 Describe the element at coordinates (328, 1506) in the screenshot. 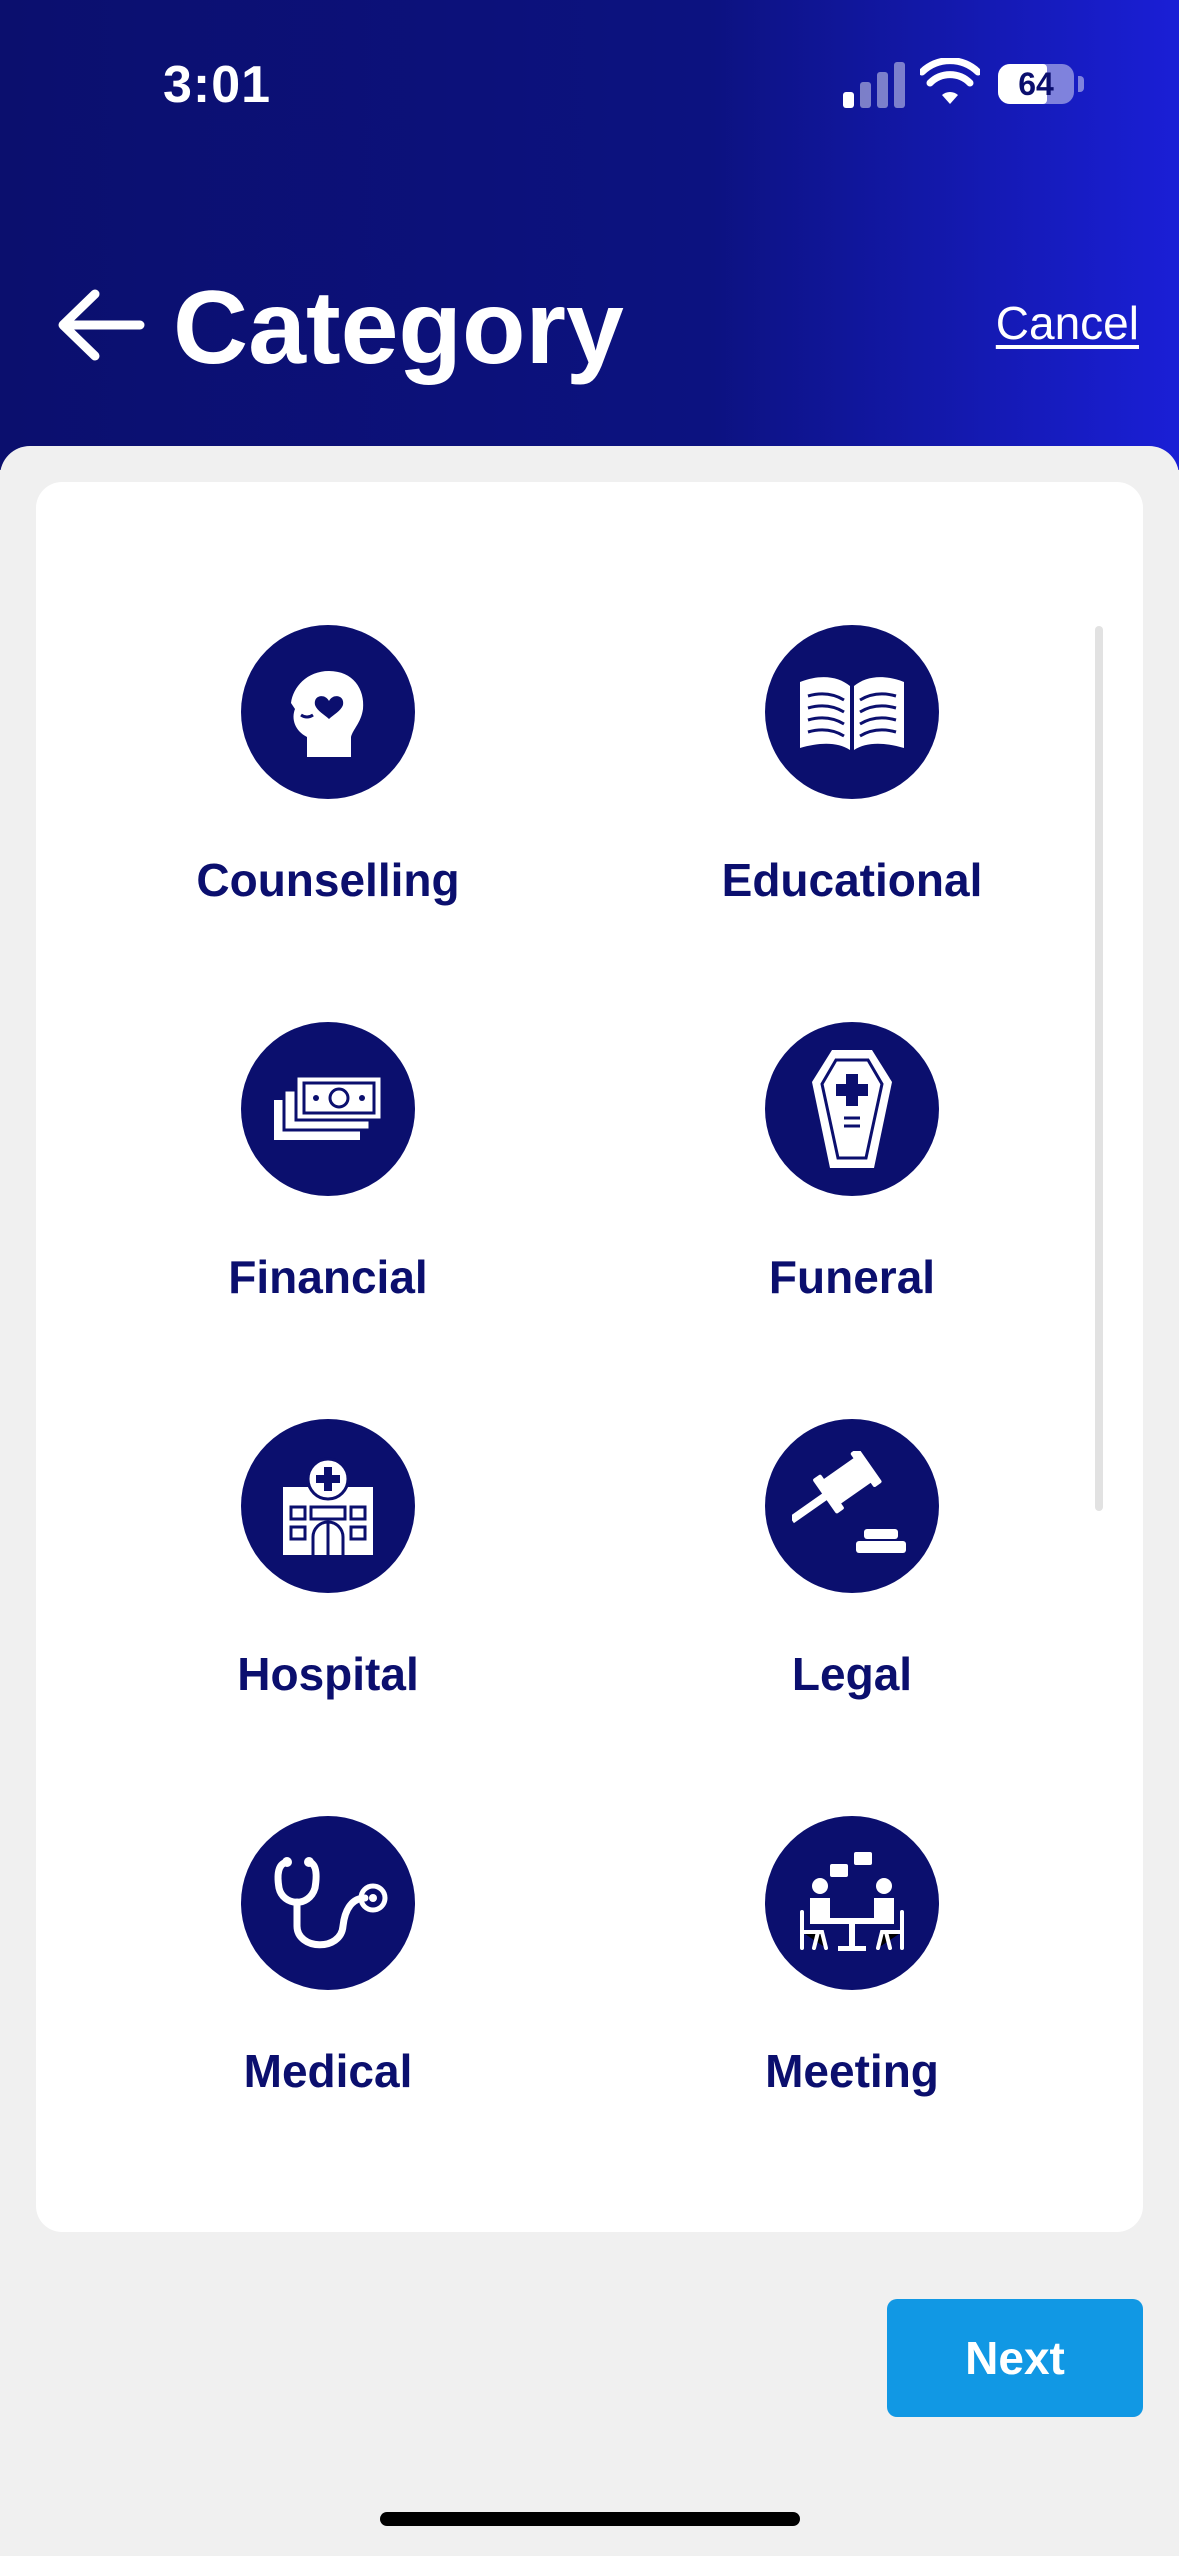

I see `hospital-icon` at that location.